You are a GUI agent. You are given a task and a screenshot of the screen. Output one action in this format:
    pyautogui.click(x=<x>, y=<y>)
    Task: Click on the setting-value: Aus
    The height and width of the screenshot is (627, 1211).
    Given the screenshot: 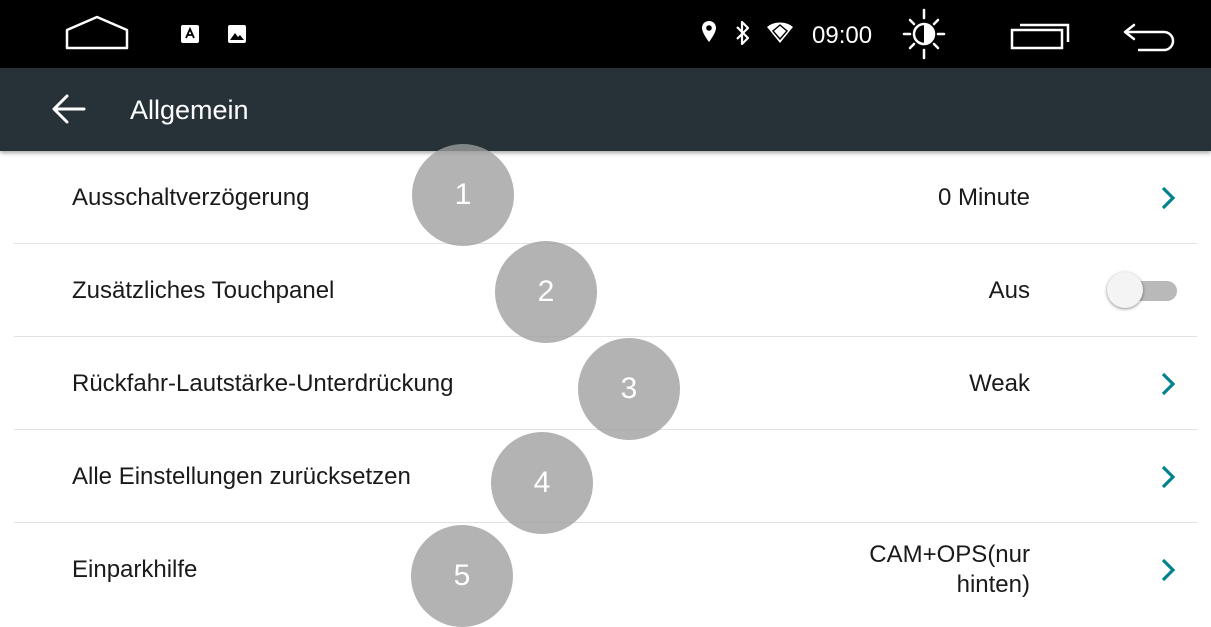 What is the action you would take?
    pyautogui.click(x=1009, y=290)
    